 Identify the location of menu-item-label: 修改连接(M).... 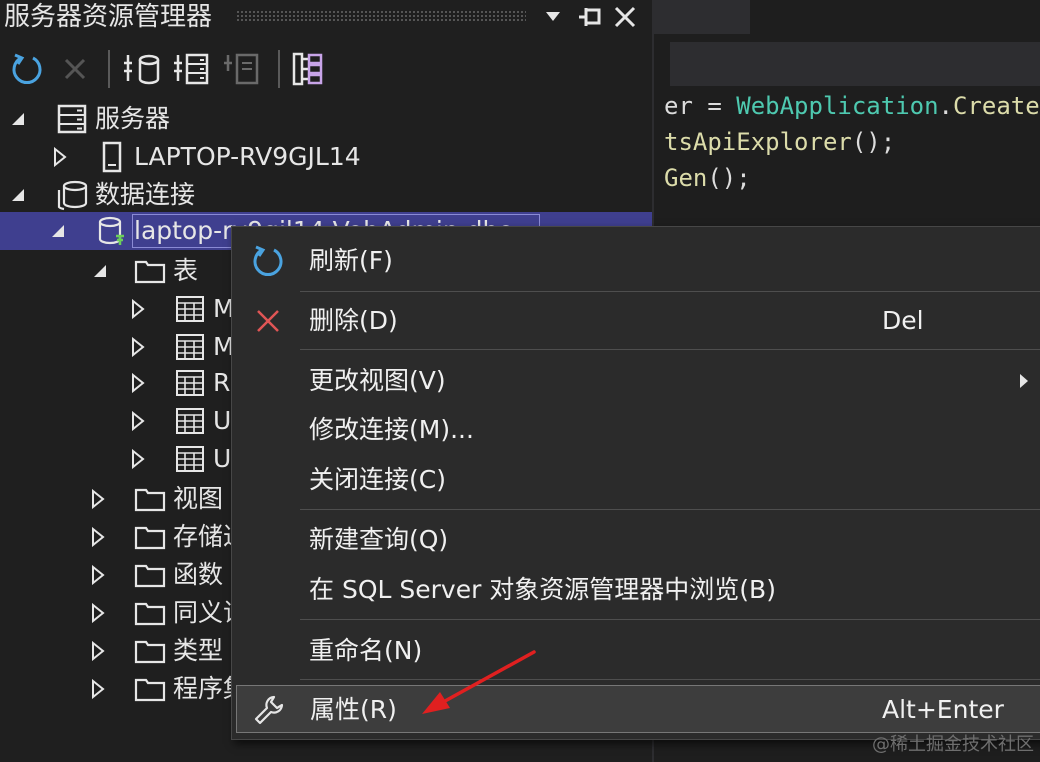
(391, 429).